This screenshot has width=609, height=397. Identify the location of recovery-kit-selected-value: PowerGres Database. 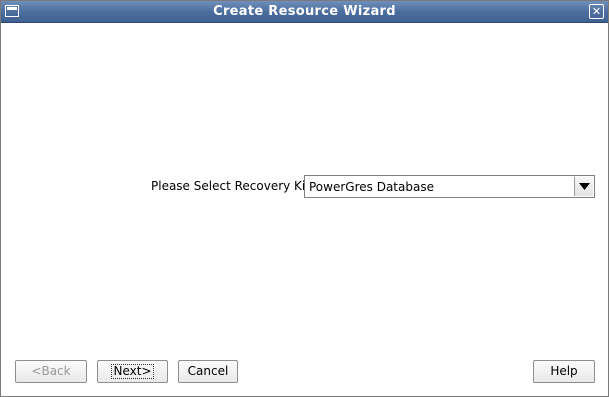
(371, 187).